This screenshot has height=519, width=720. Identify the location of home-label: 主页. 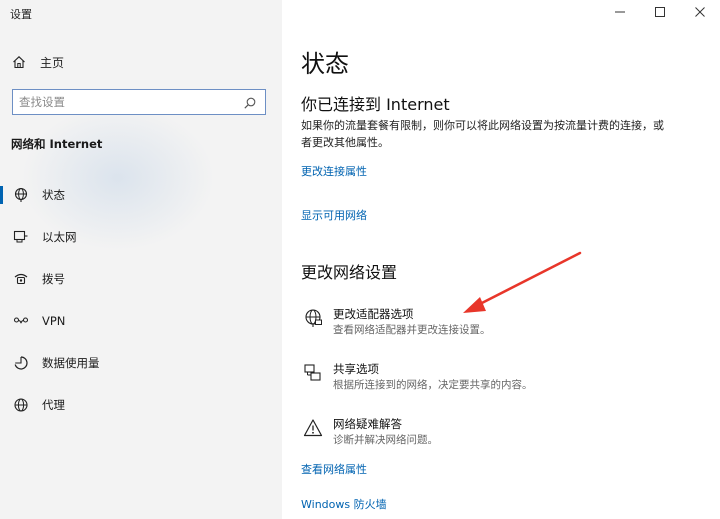
(52, 62).